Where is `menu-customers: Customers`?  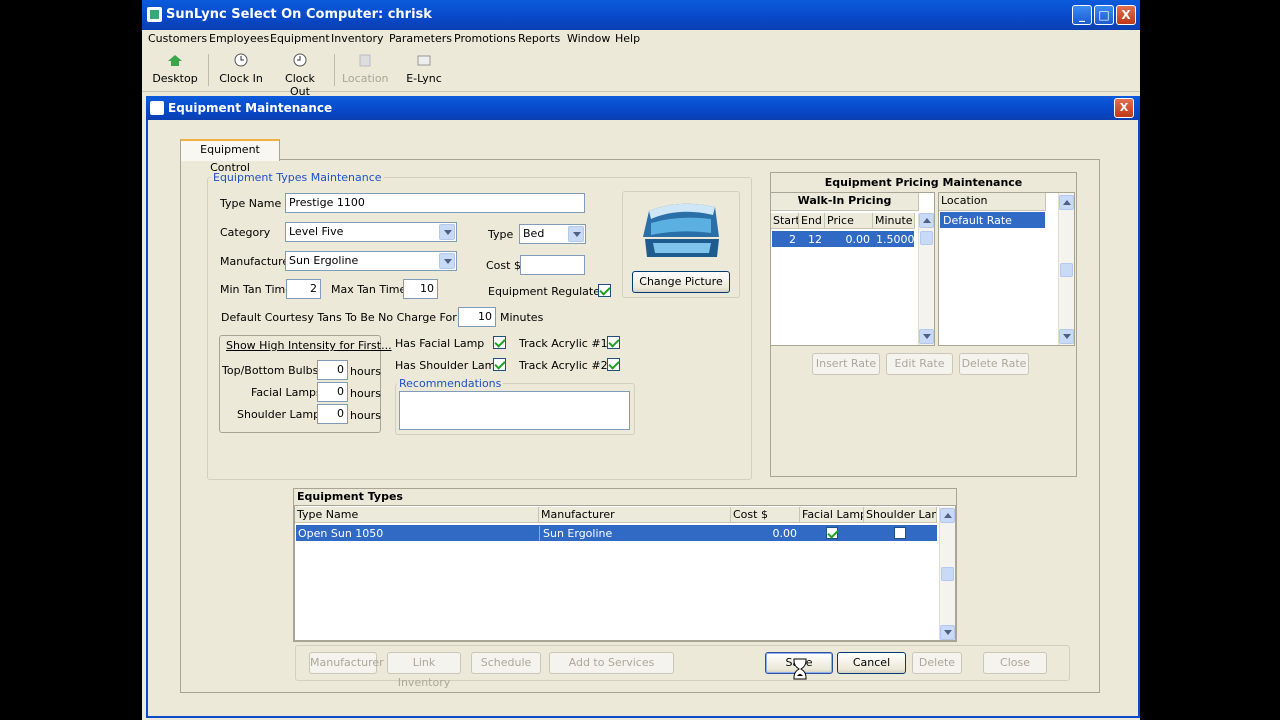 menu-customers: Customers is located at coordinates (177, 38).